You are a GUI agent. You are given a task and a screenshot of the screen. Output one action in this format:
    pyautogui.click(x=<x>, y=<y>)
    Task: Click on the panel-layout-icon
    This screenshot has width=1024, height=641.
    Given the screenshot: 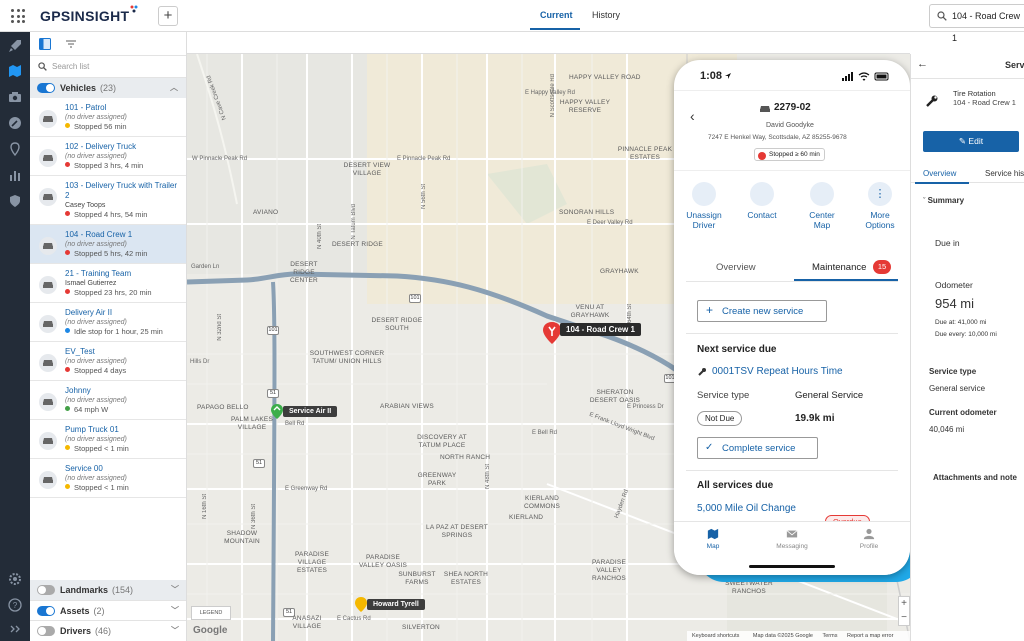 What is the action you would take?
    pyautogui.click(x=45, y=44)
    